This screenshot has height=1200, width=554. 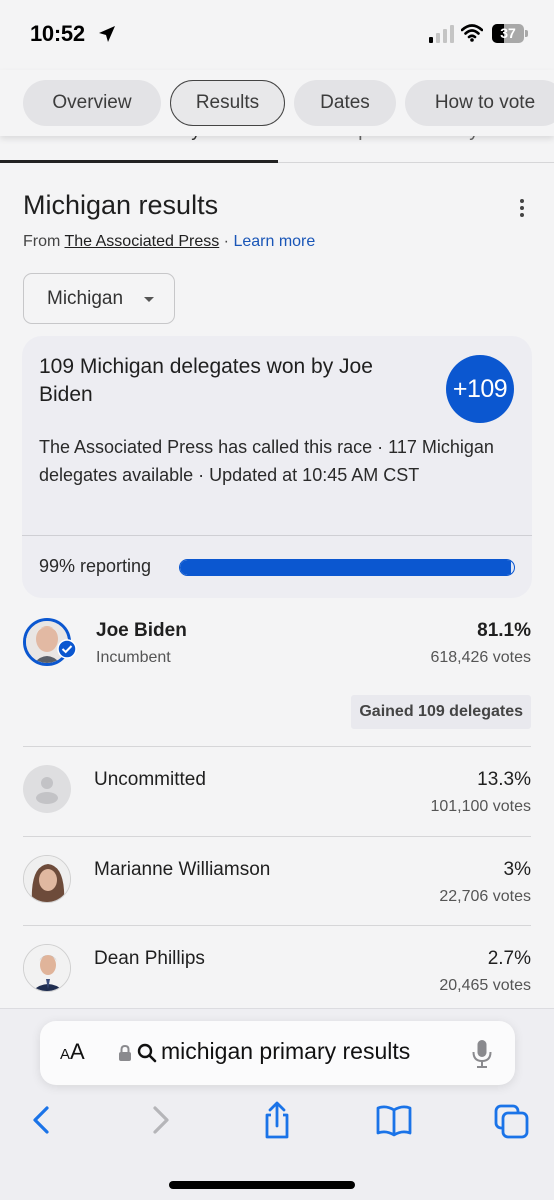 I want to click on page-title: Michigan results, so click(x=121, y=205).